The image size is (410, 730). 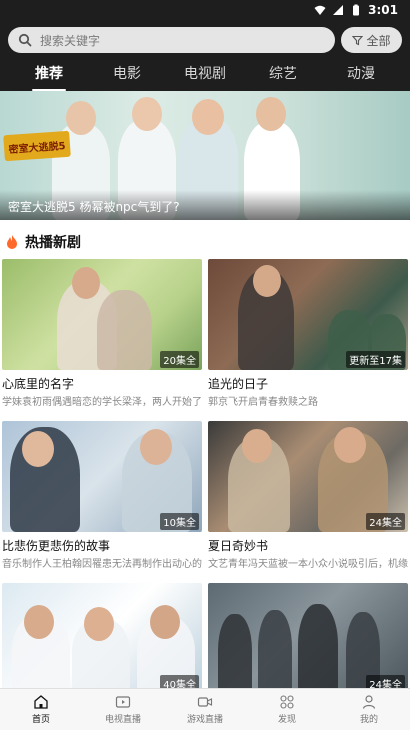 I want to click on drama-card: 20集全 心底里的名字 学妹袁初雨偶遇暗恋的学长梁泽，两人开始了, so click(x=102, y=333).